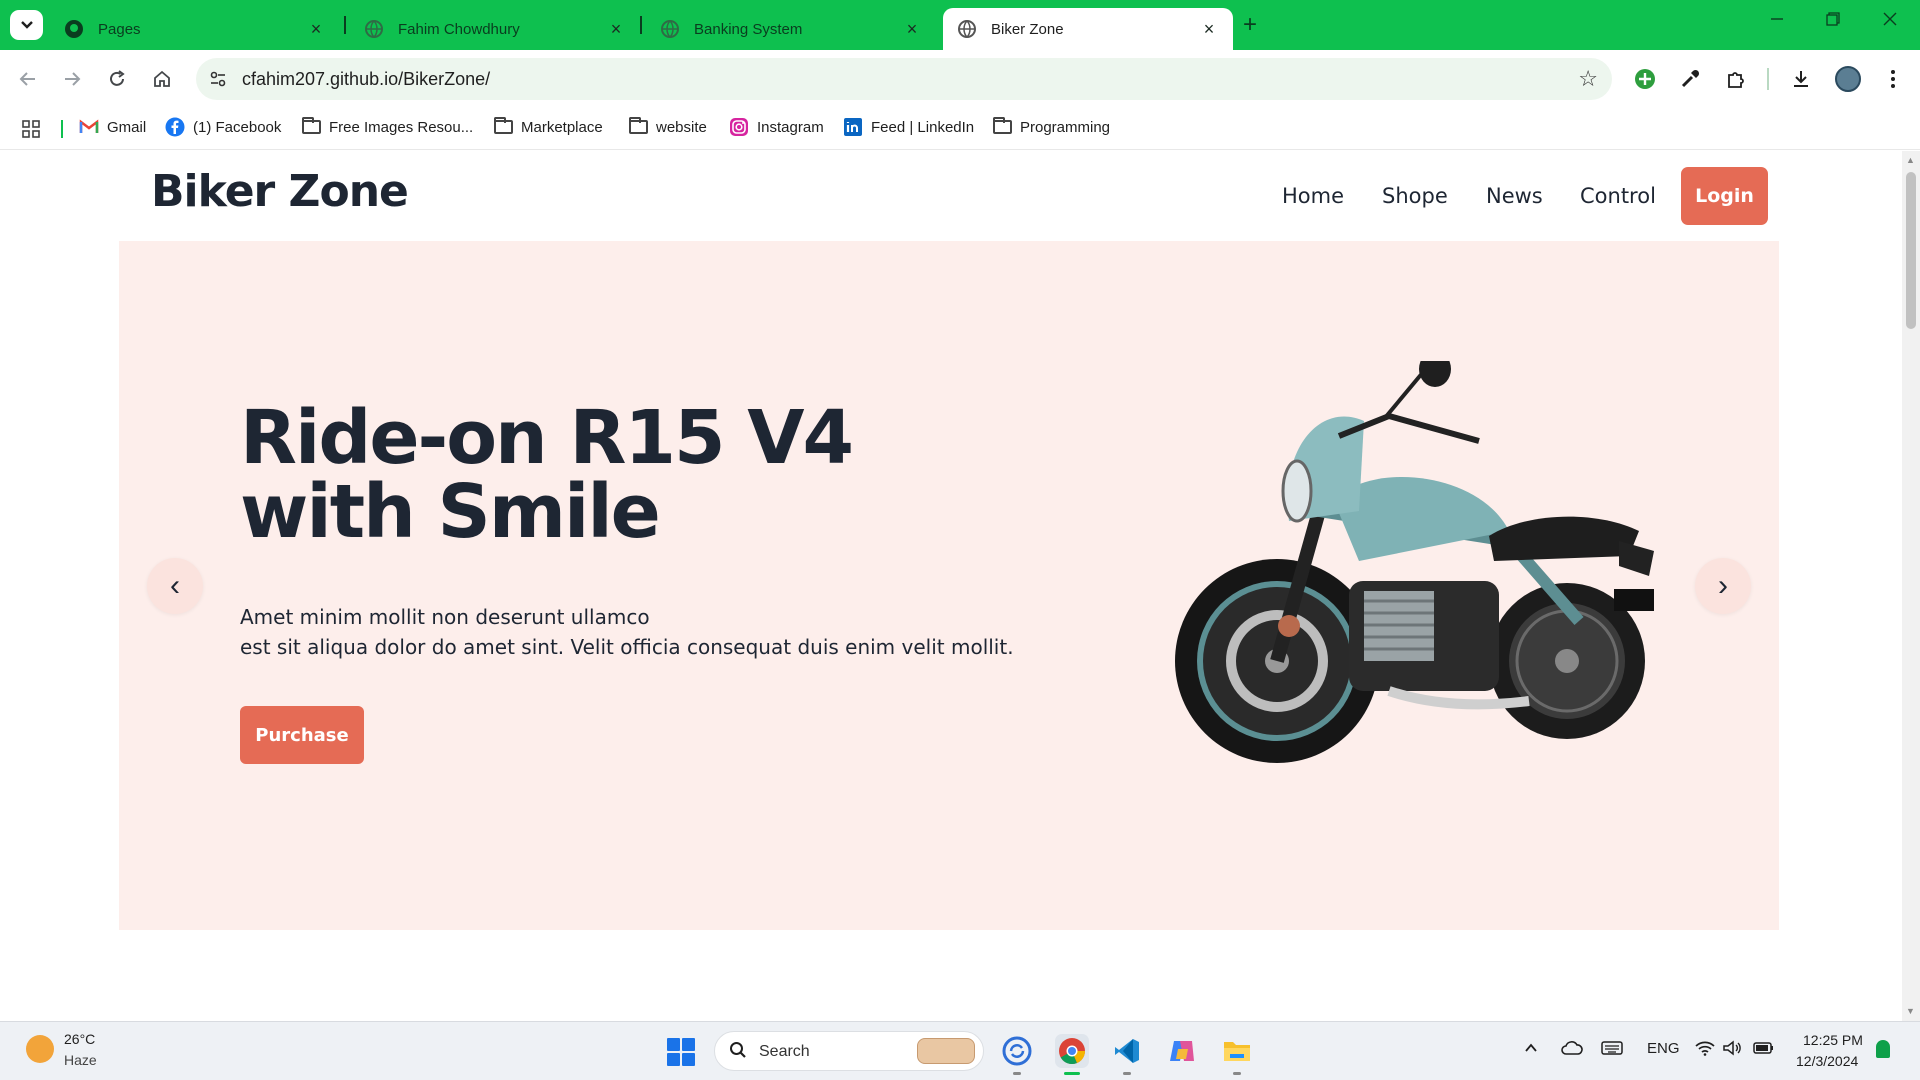 The height and width of the screenshot is (1080, 1920). What do you see at coordinates (1768, 79) in the screenshot?
I see `toolbar-divider` at bounding box center [1768, 79].